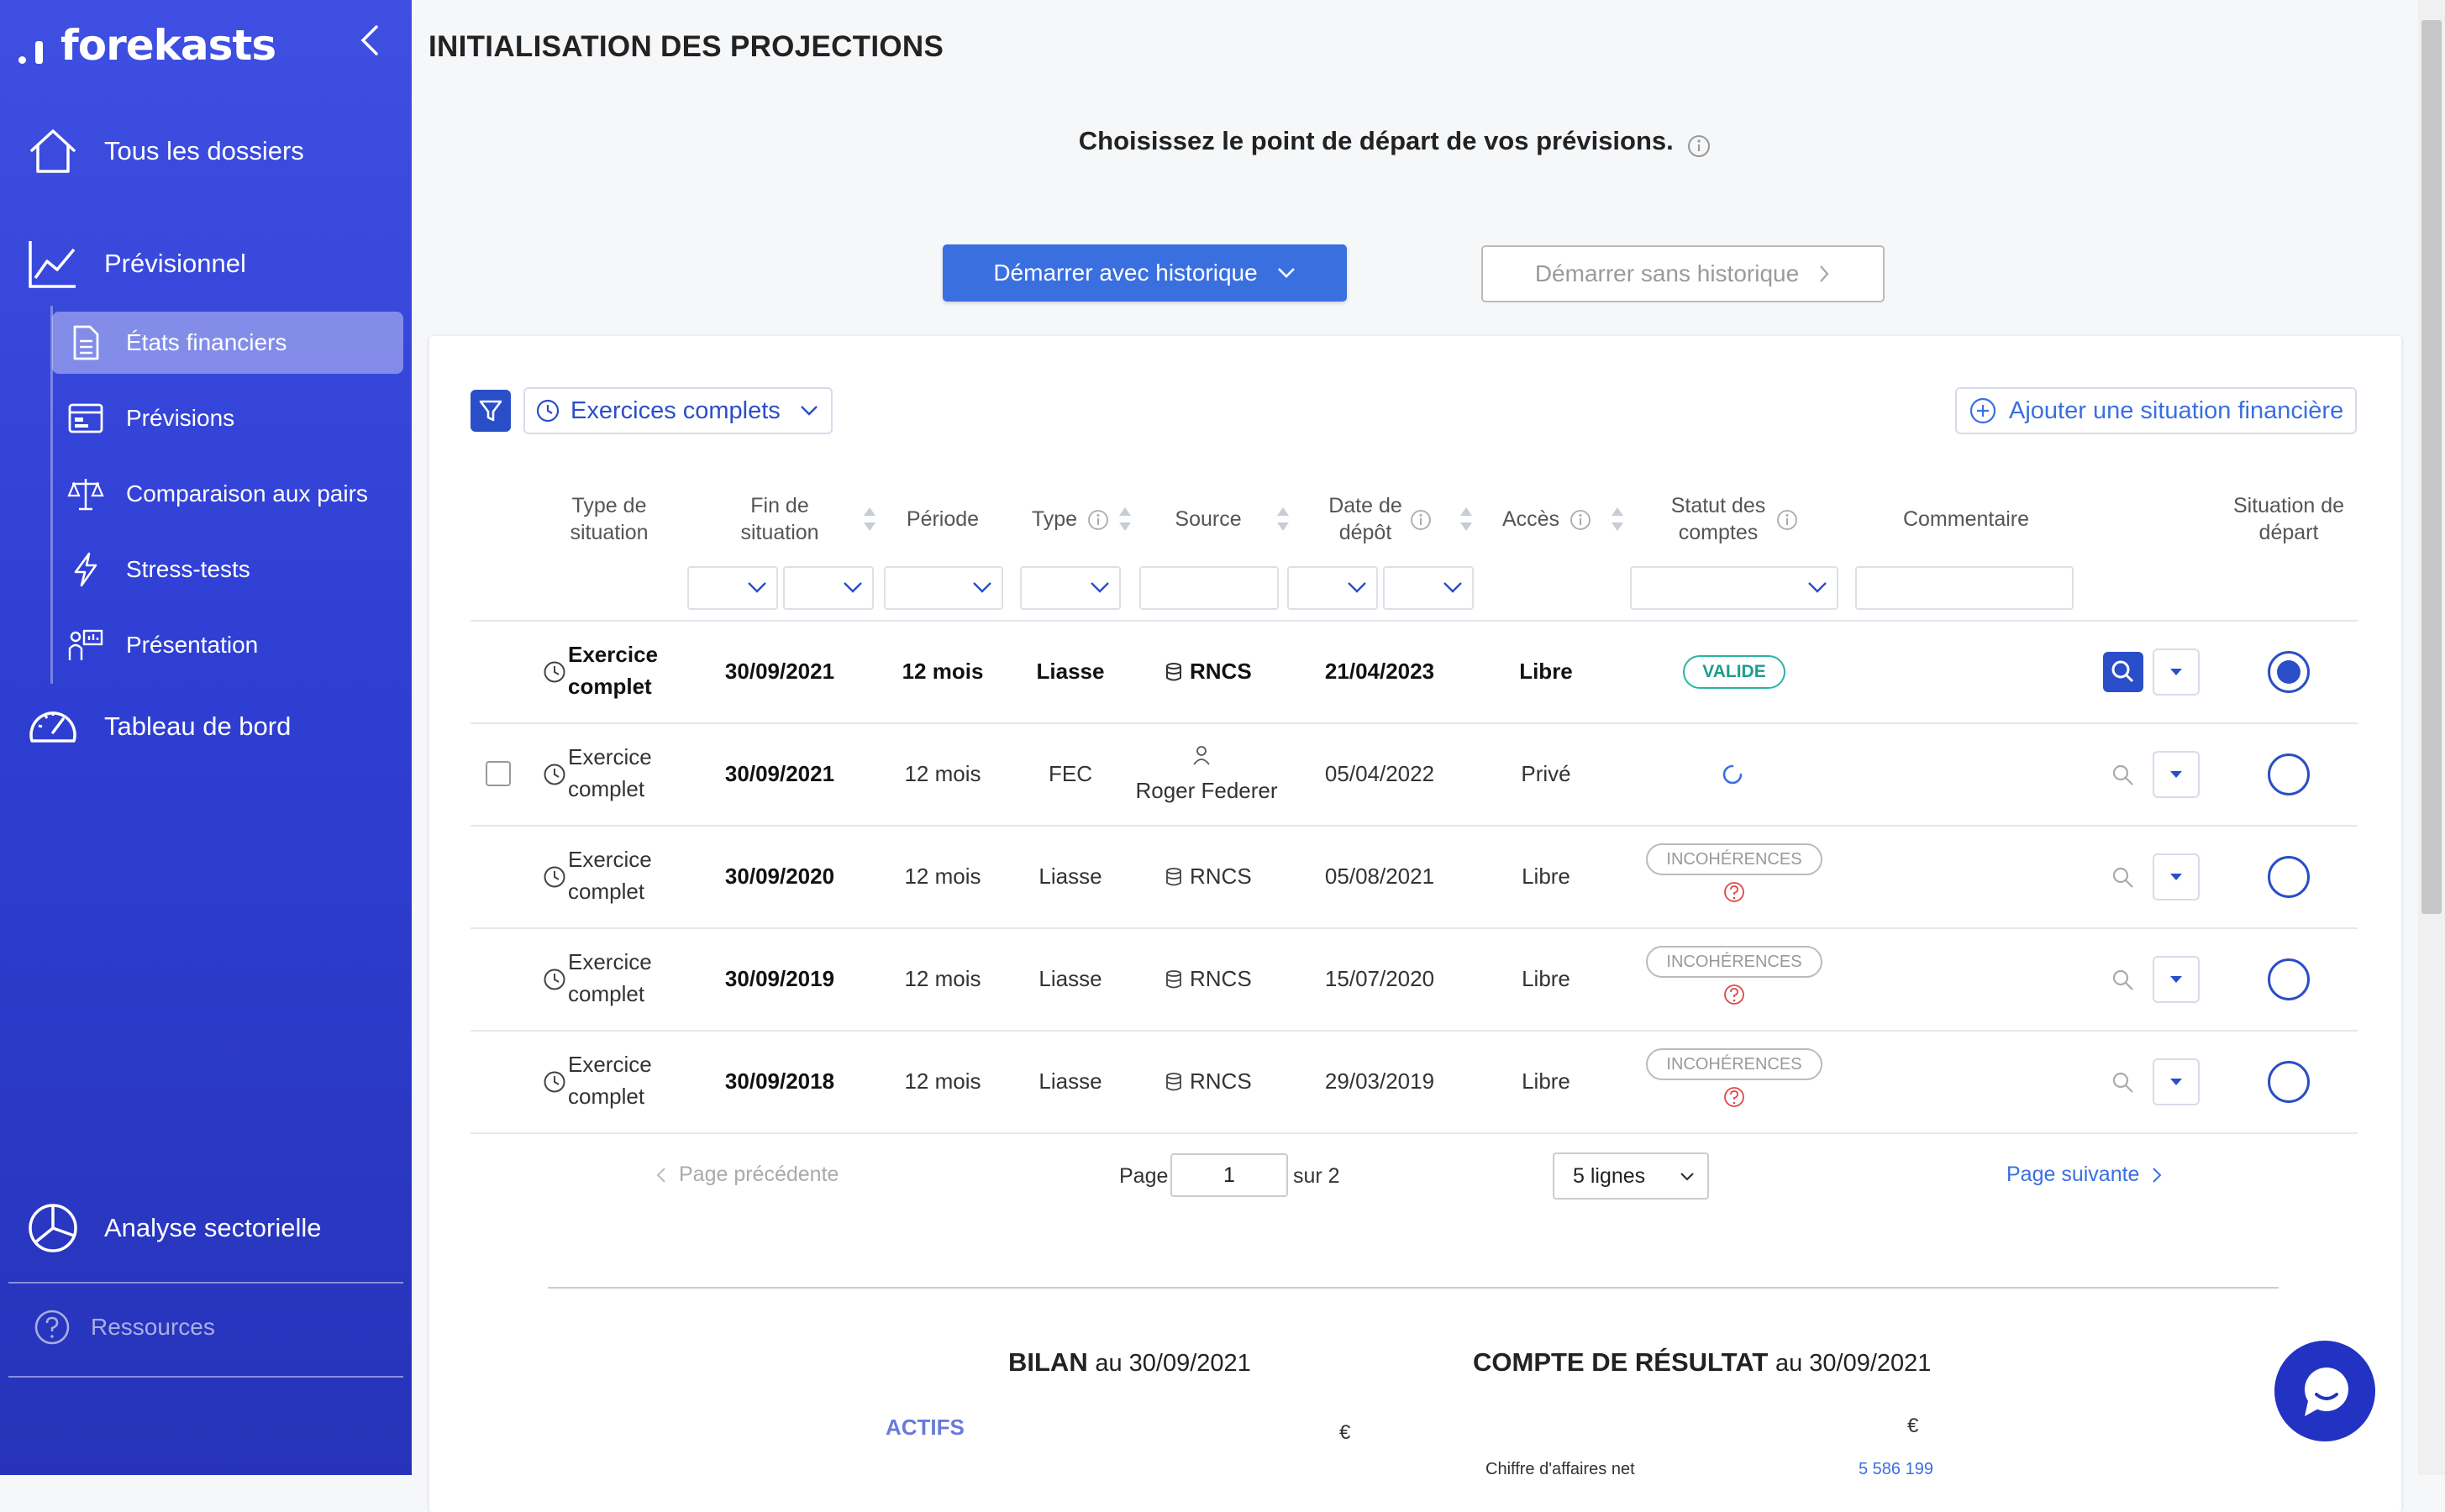 Image resolution: width=2445 pixels, height=1512 pixels. I want to click on add-situation-button: Ajouter une situation financière, so click(2156, 410).